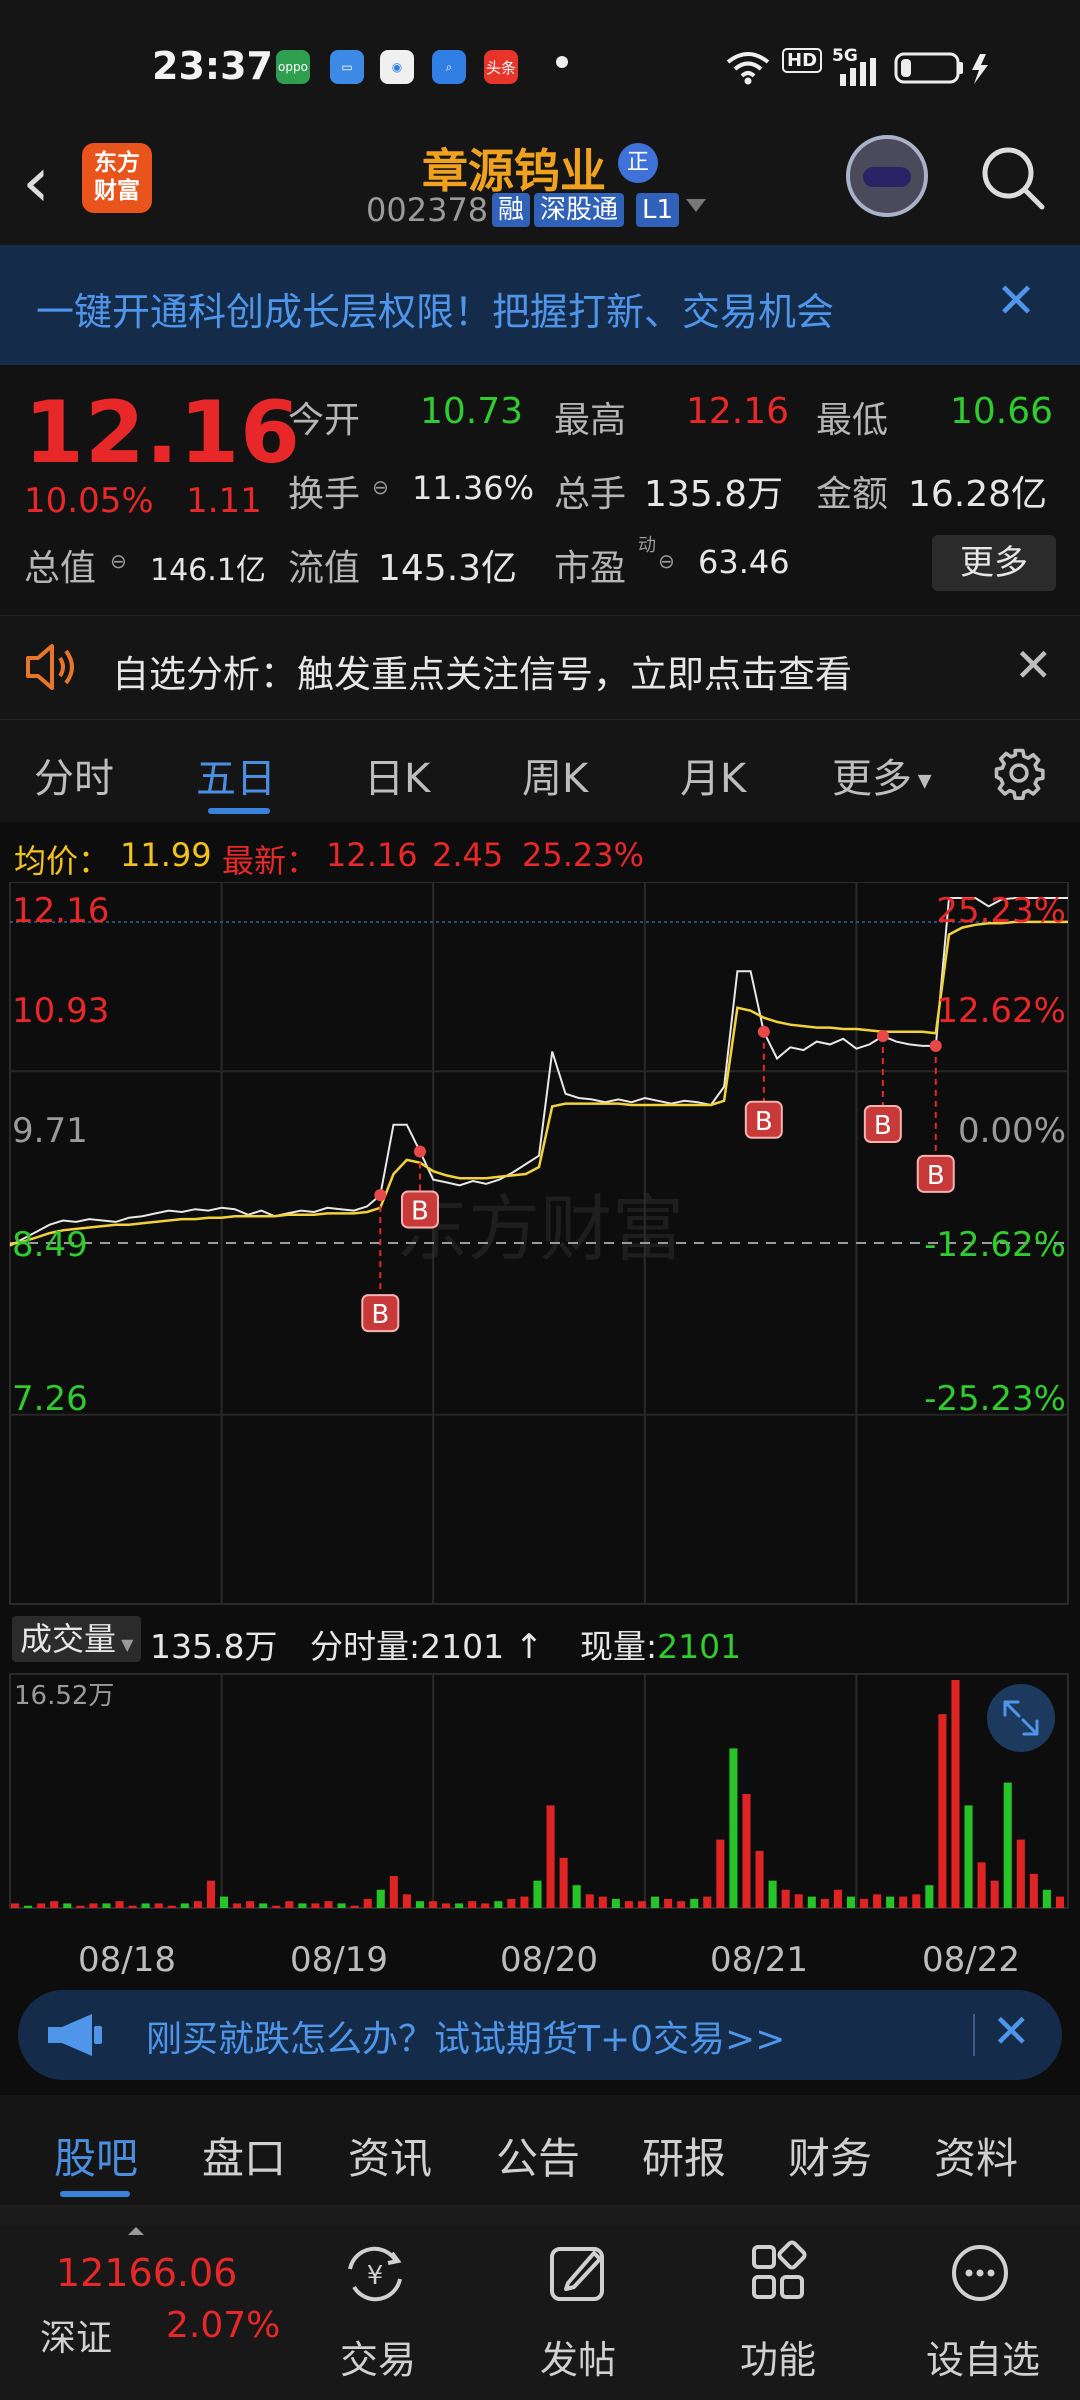 Image resolution: width=1080 pixels, height=2400 pixels. What do you see at coordinates (540, 1229) in the screenshot?
I see `watermark-text: 东方财富` at bounding box center [540, 1229].